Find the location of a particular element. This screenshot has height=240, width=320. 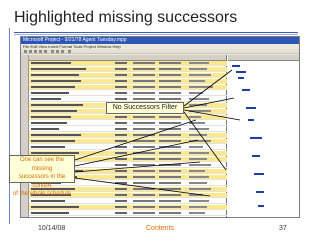

note-line: of the whole schedule is located at coordinates (42, 194).